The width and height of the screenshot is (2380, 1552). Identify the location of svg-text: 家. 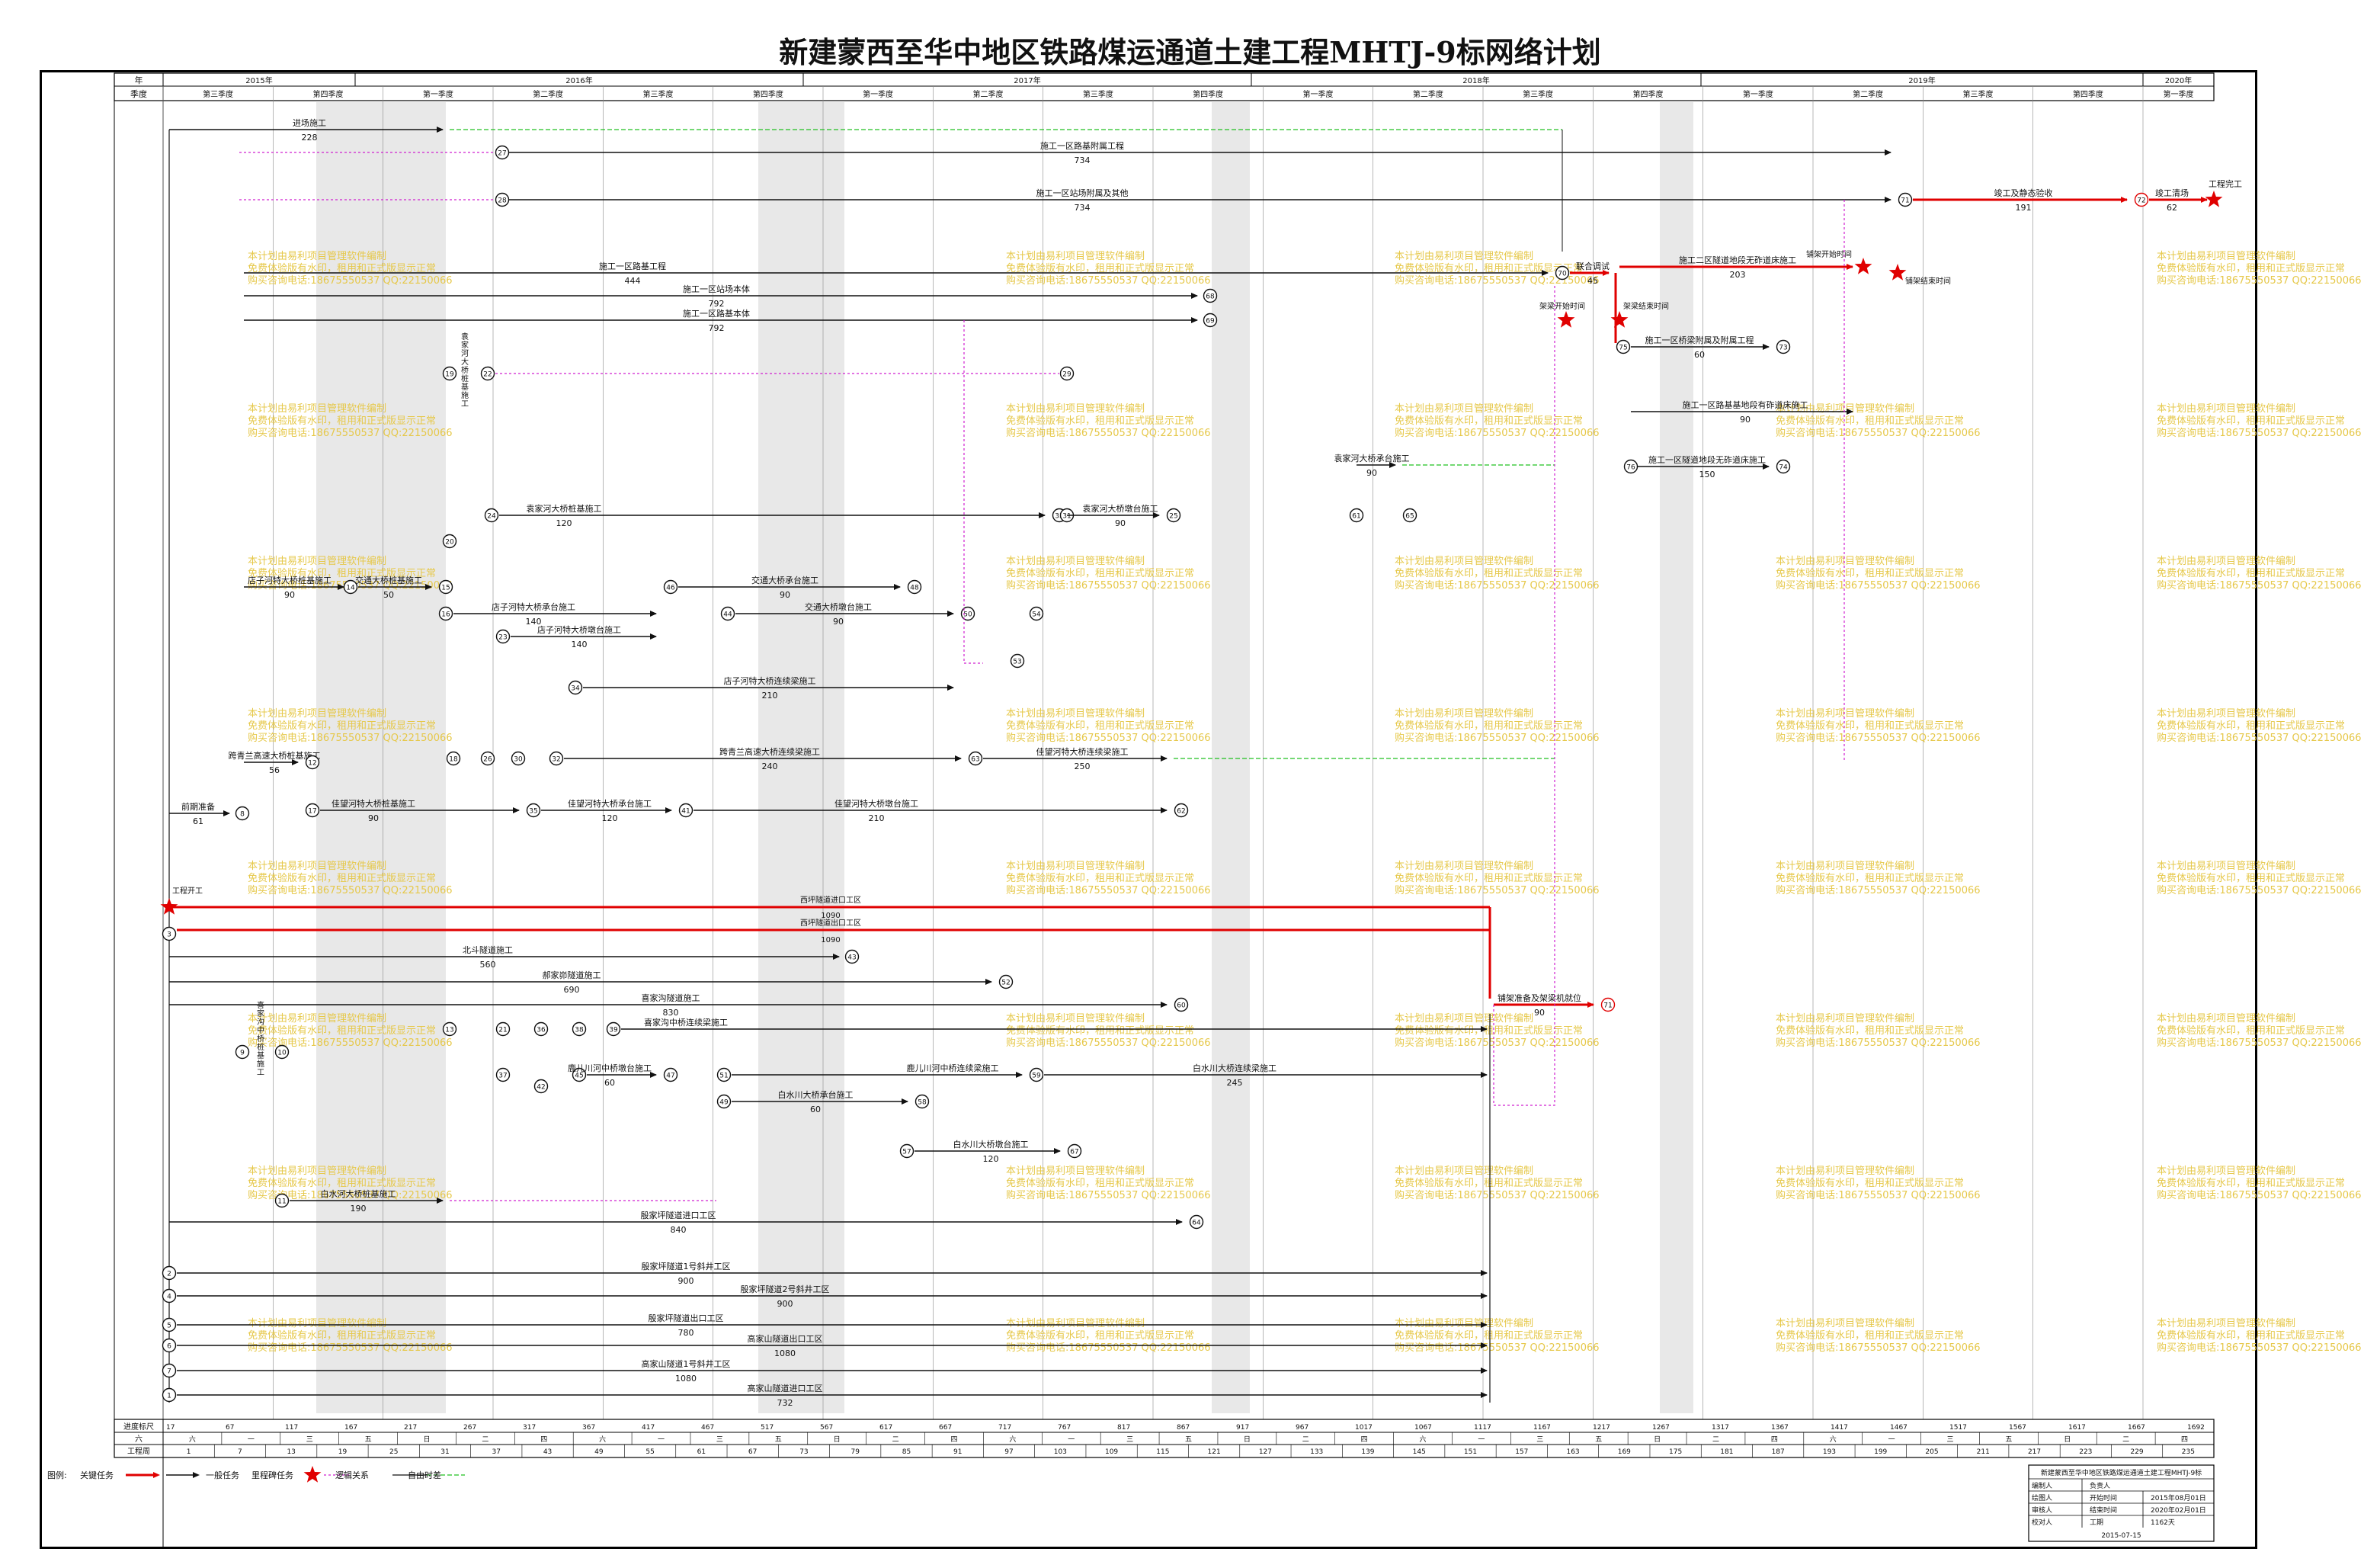
(260, 1013).